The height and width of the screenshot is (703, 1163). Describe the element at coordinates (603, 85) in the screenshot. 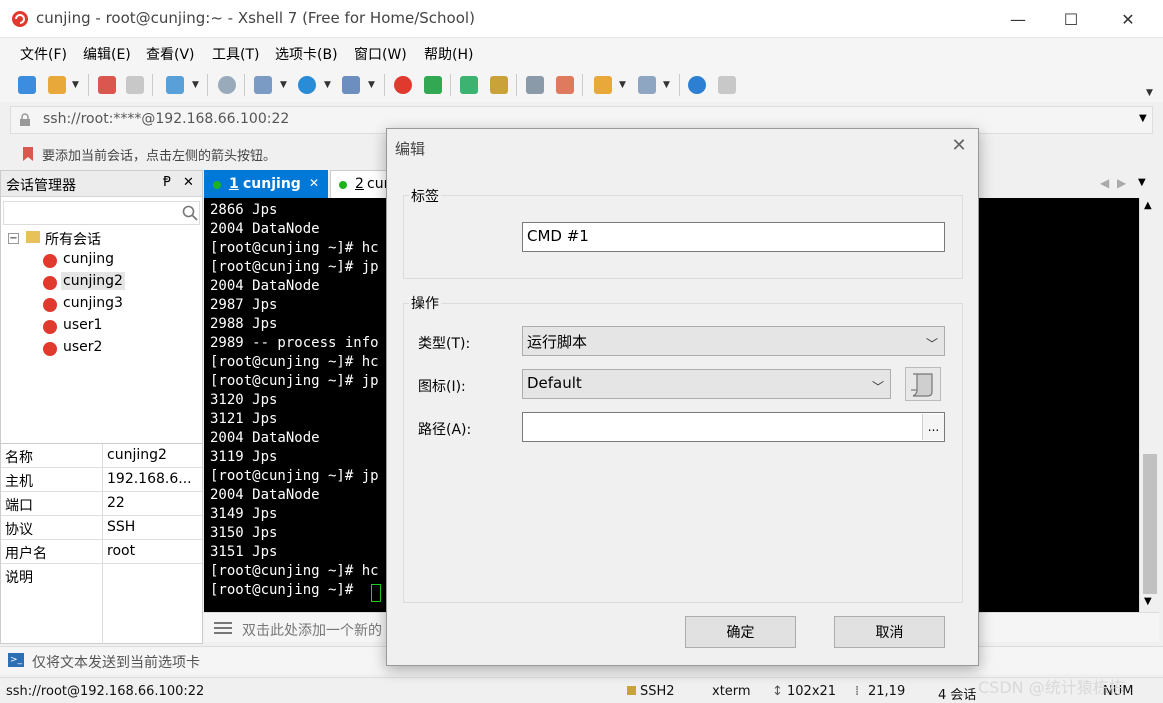

I see `new-folder-icon` at that location.